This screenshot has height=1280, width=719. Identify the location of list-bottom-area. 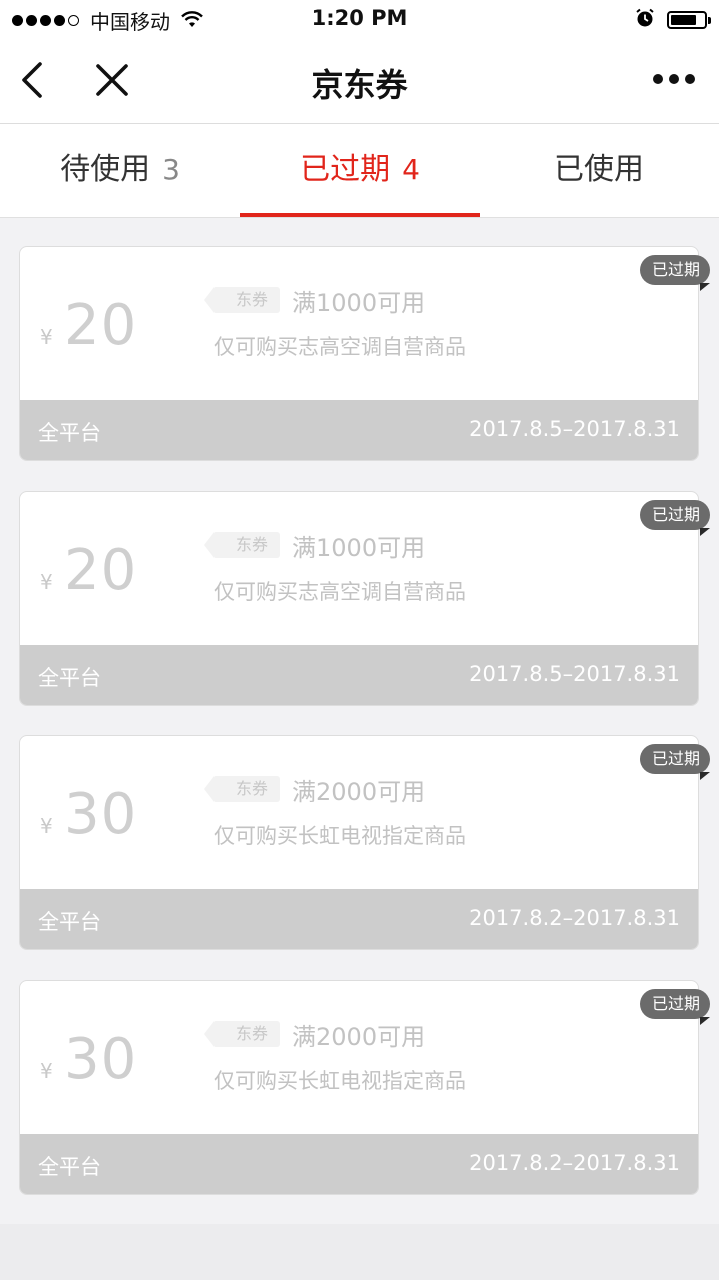
(359, 1252).